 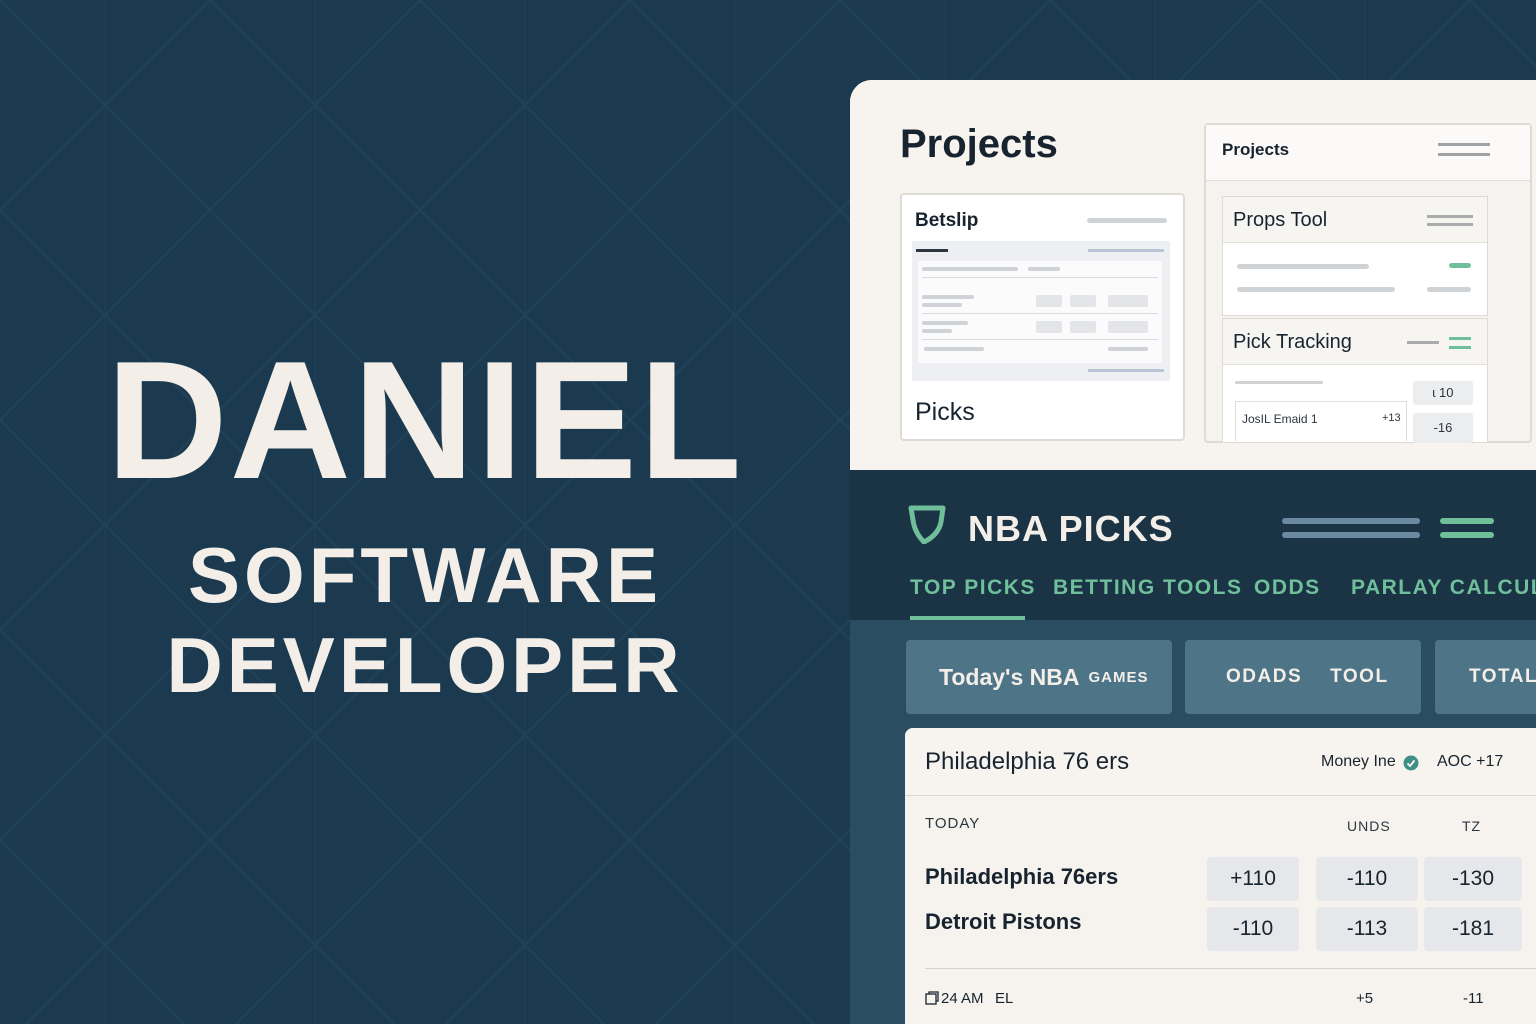 What do you see at coordinates (1253, 929) in the screenshot?
I see `odds-cell-away-1: -110` at bounding box center [1253, 929].